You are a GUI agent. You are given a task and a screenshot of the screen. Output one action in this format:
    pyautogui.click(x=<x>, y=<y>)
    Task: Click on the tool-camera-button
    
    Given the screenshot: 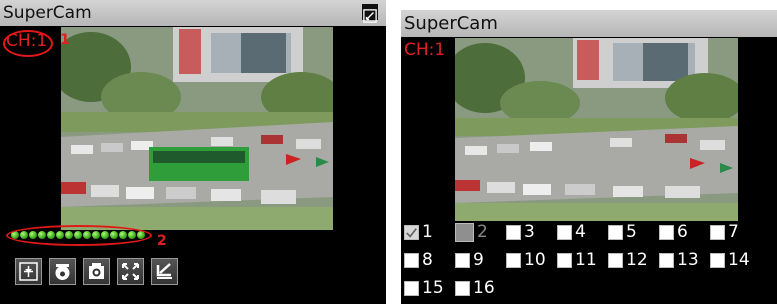 What is the action you would take?
    pyautogui.click(x=96, y=271)
    